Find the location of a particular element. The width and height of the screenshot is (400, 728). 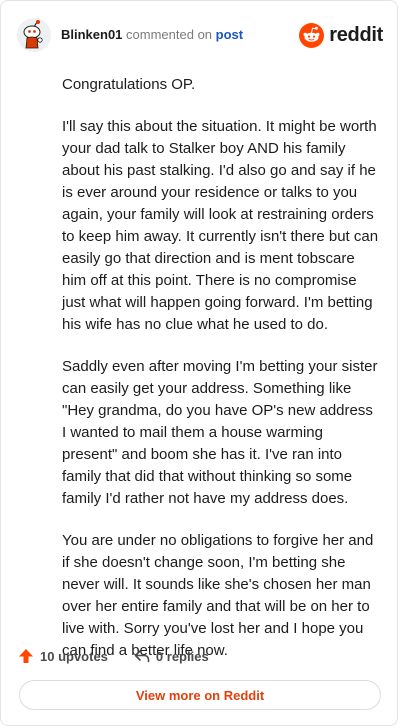

view-more-label: View more on Reddit is located at coordinates (200, 695).